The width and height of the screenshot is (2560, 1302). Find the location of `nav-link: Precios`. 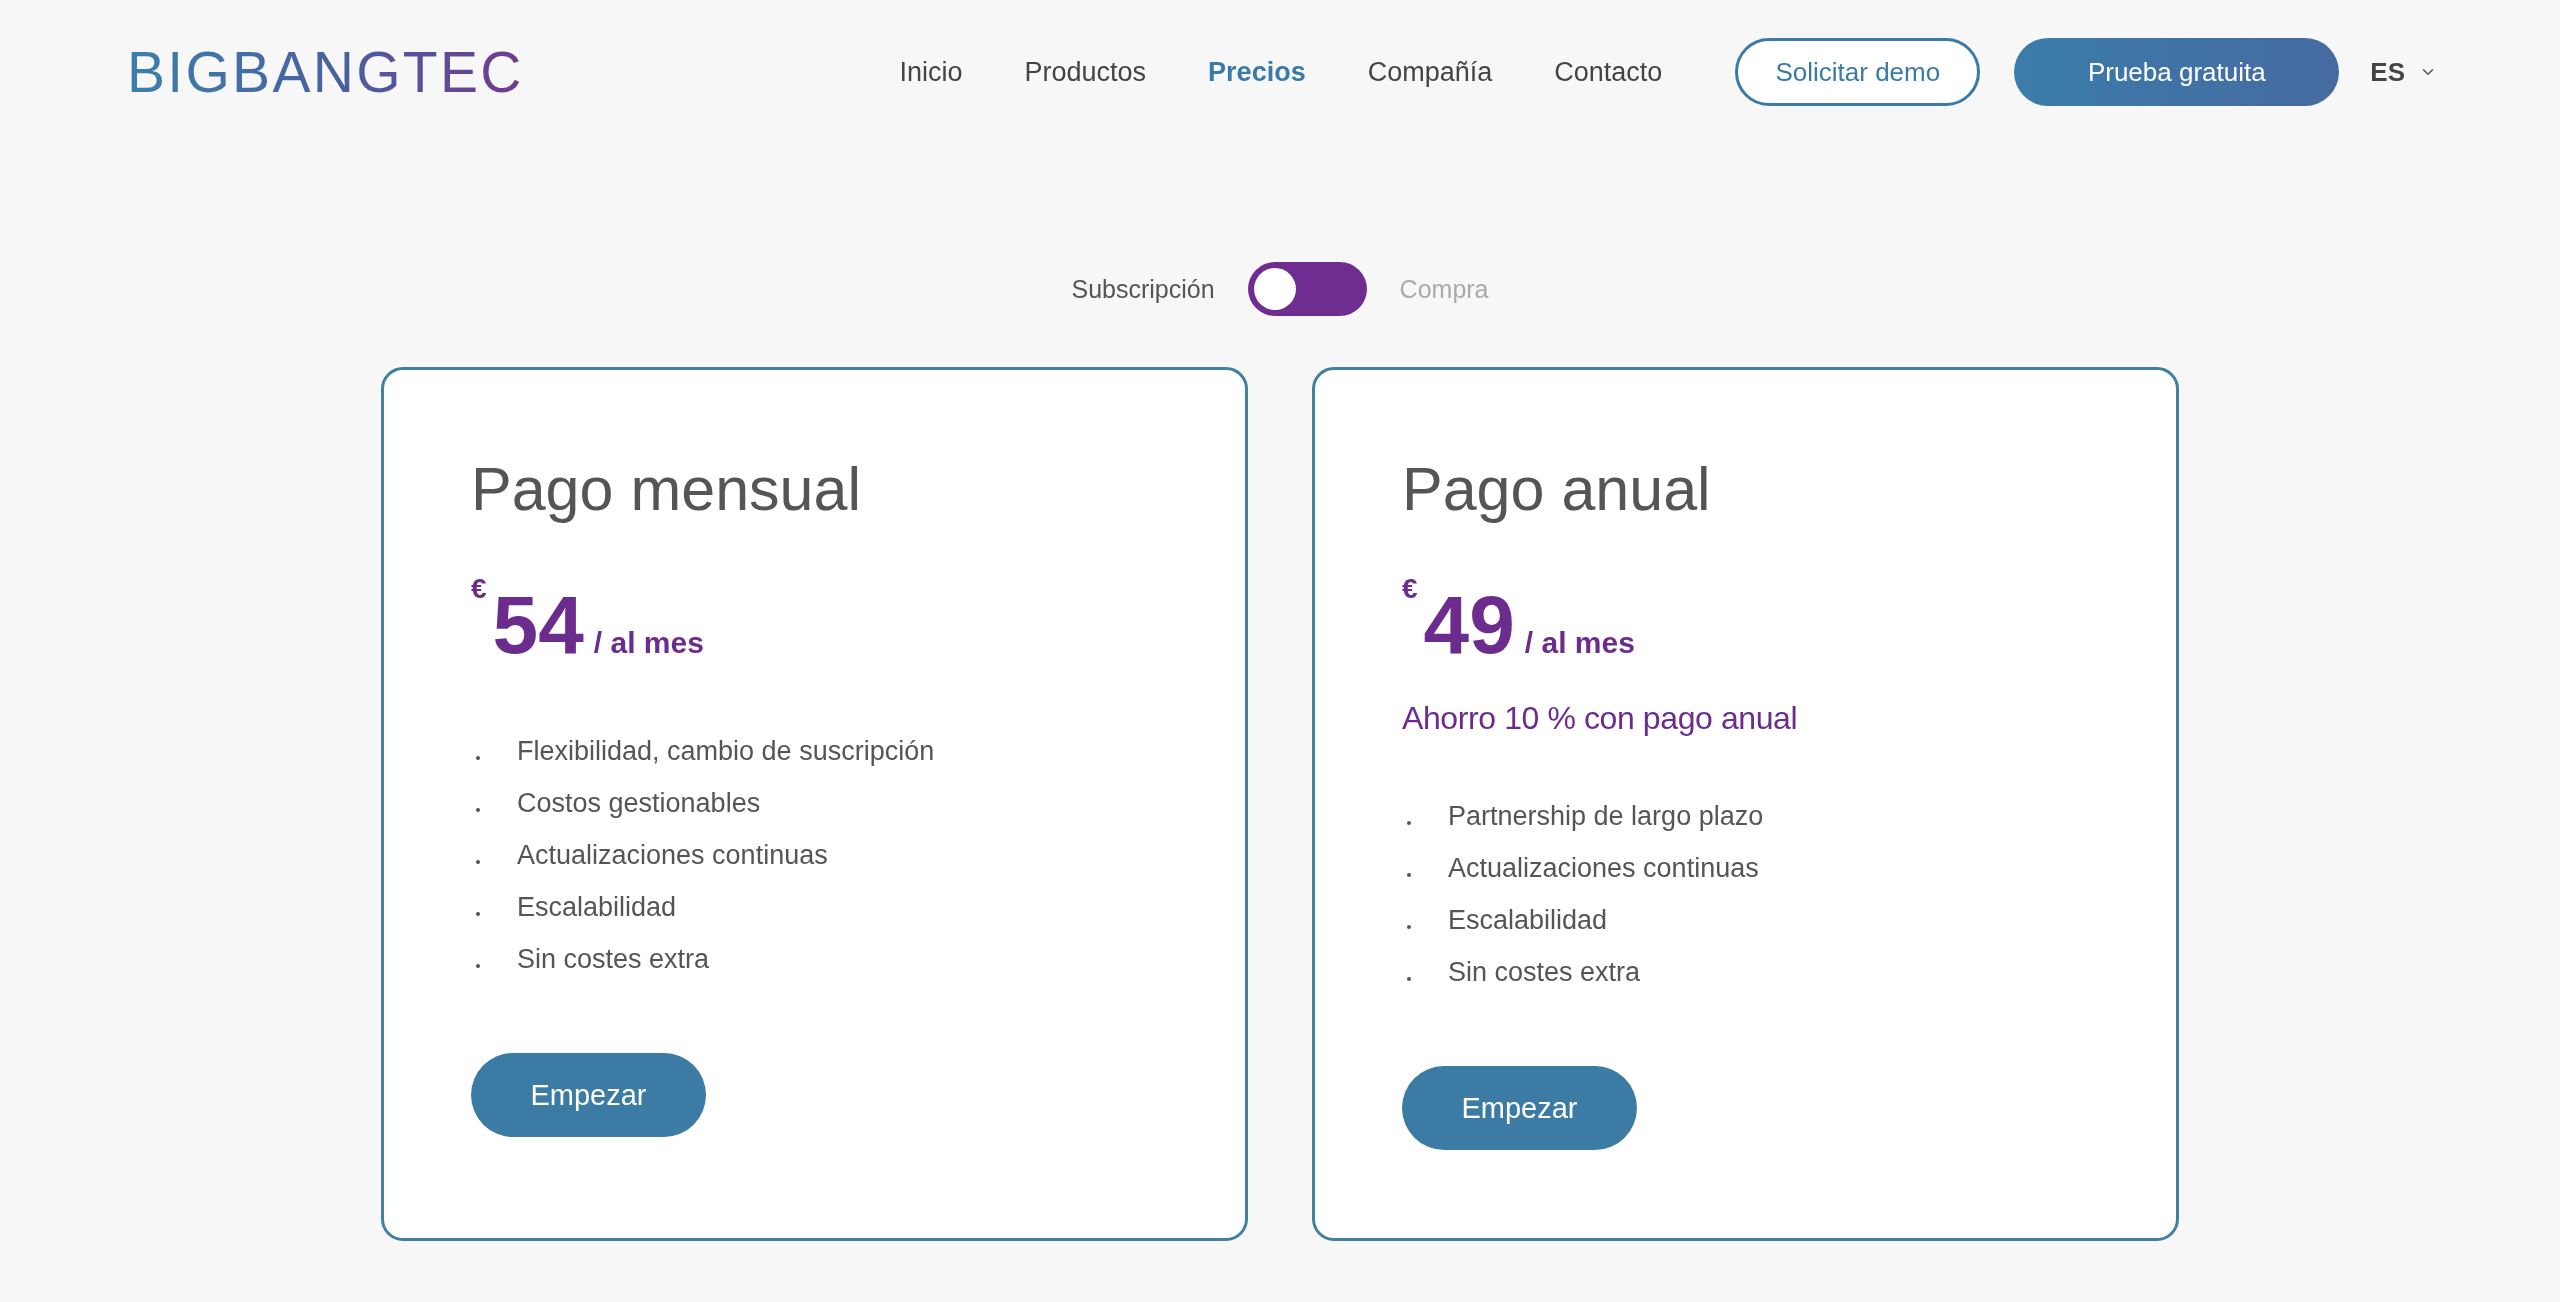

nav-link: Precios is located at coordinates (1257, 72).